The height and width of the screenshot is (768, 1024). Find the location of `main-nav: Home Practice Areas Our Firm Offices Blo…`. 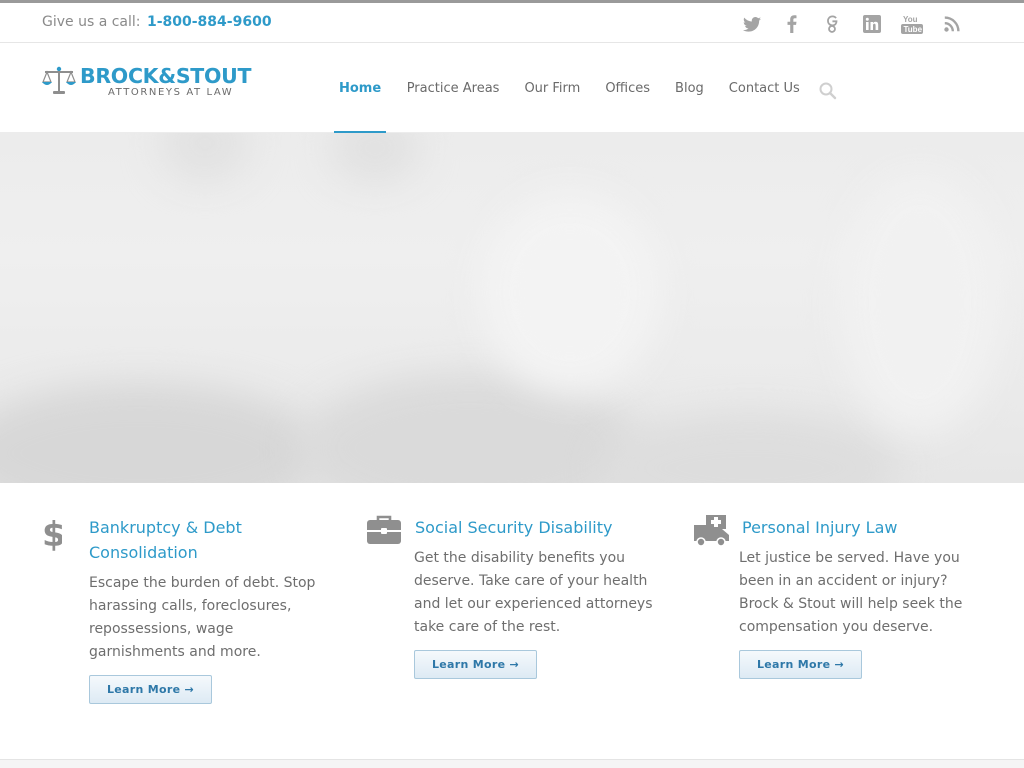

main-nav: Home Practice Areas Our Firm Offices Blo… is located at coordinates (573, 88).